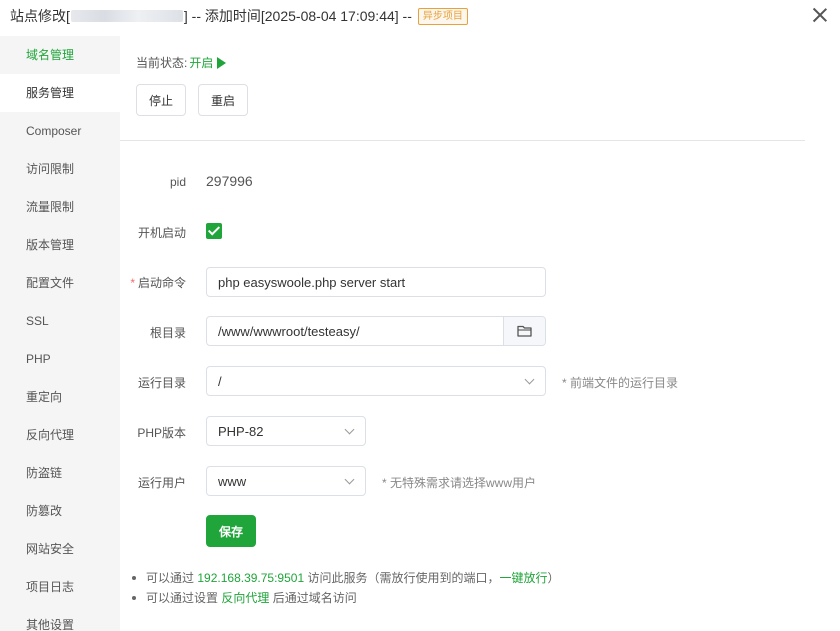 The image size is (840, 631). I want to click on start-command-label: * 启动命令, so click(153, 282).